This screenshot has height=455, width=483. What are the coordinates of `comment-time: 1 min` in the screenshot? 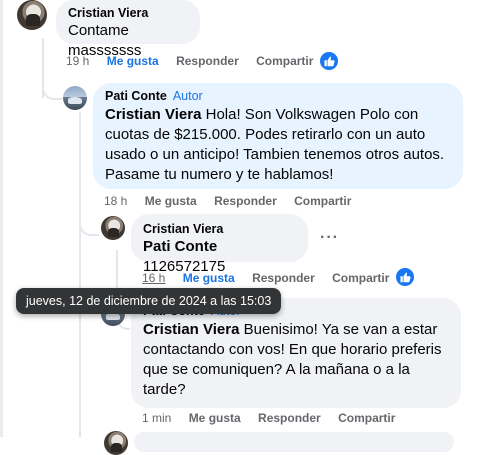 It's located at (156, 418).